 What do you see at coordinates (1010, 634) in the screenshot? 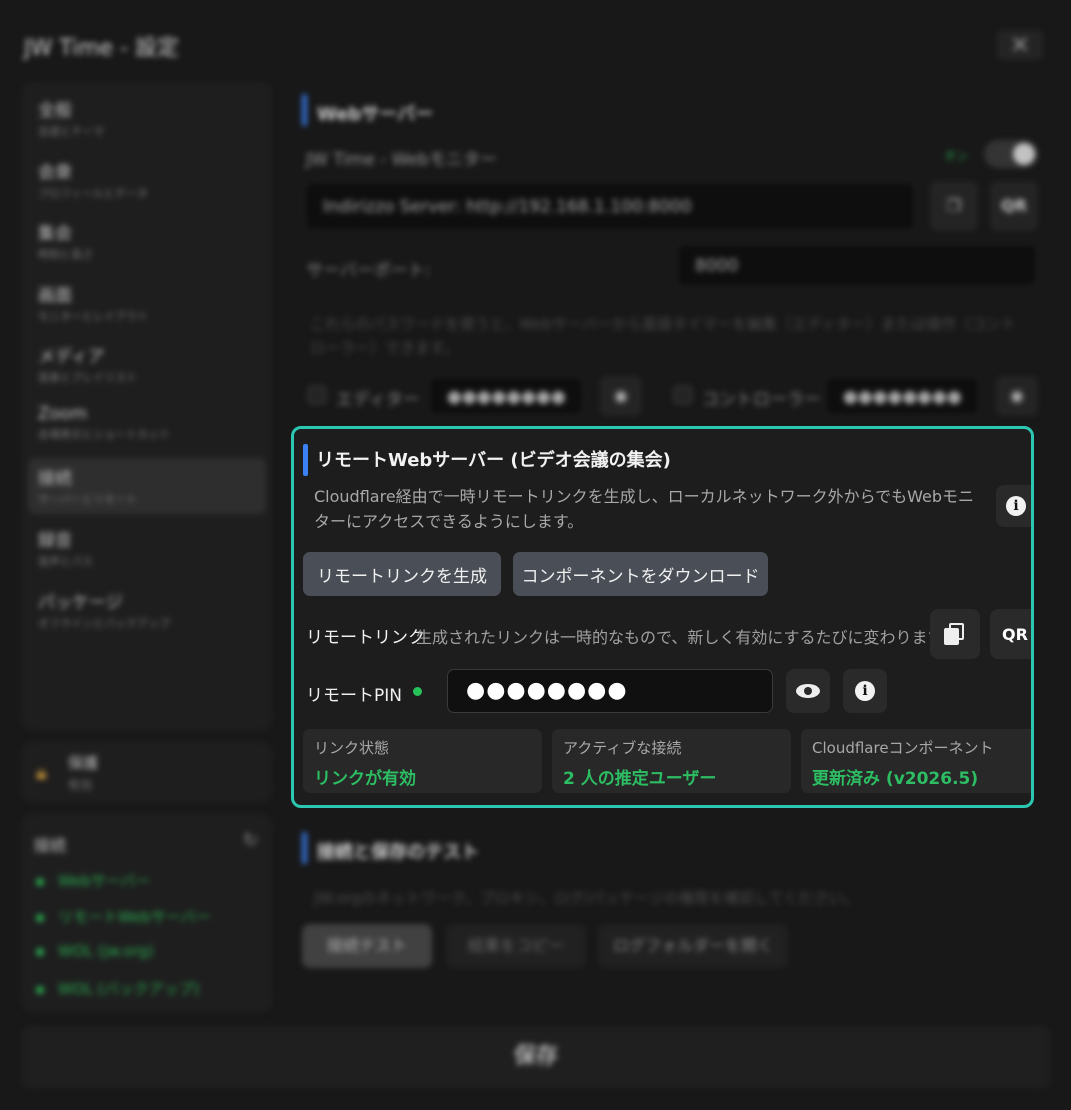
I see `qr-link-button: QR` at bounding box center [1010, 634].